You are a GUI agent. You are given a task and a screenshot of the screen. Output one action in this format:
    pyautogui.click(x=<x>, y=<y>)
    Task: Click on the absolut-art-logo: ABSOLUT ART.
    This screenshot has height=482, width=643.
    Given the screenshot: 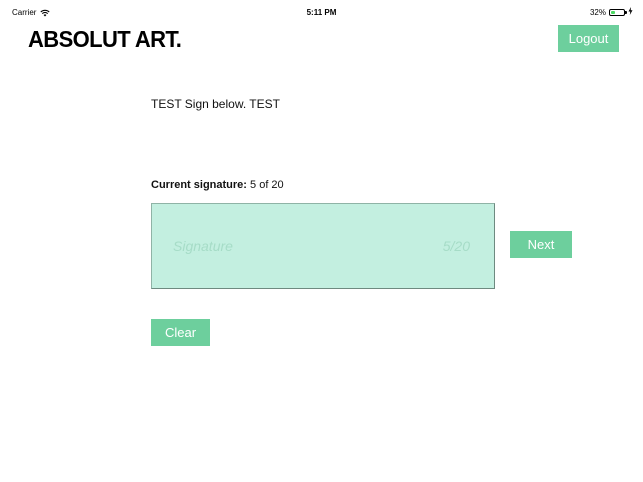 What is the action you would take?
    pyautogui.click(x=105, y=39)
    